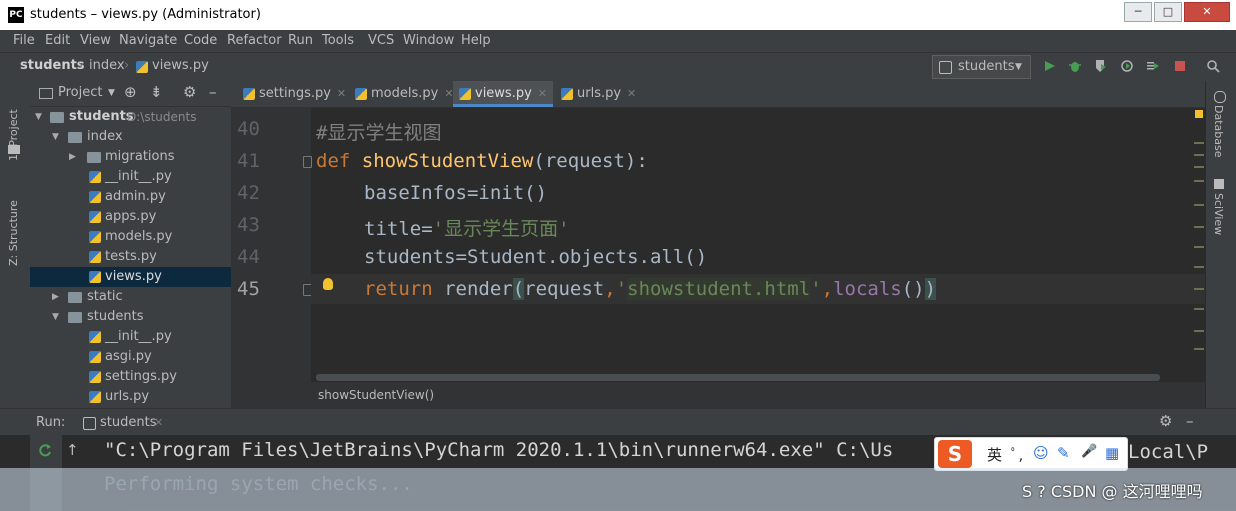 The width and height of the screenshot is (1236, 511). What do you see at coordinates (535, 257) in the screenshot?
I see `code-line-44: students=Student.objects.all()` at bounding box center [535, 257].